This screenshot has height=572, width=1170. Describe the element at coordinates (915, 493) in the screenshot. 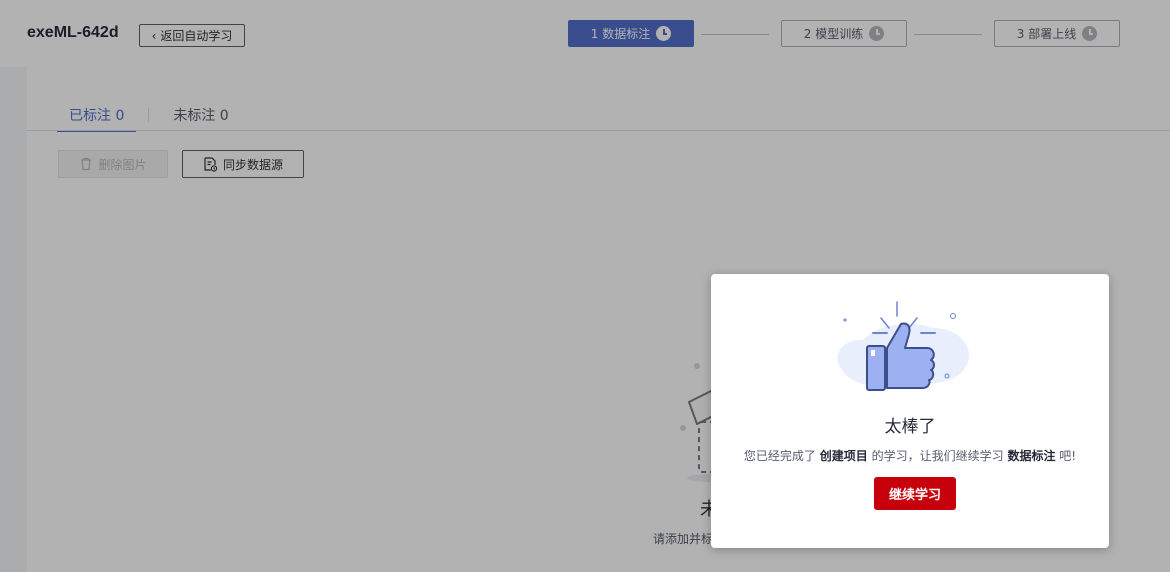

I see `continue-learning-button: 继续学习` at that location.